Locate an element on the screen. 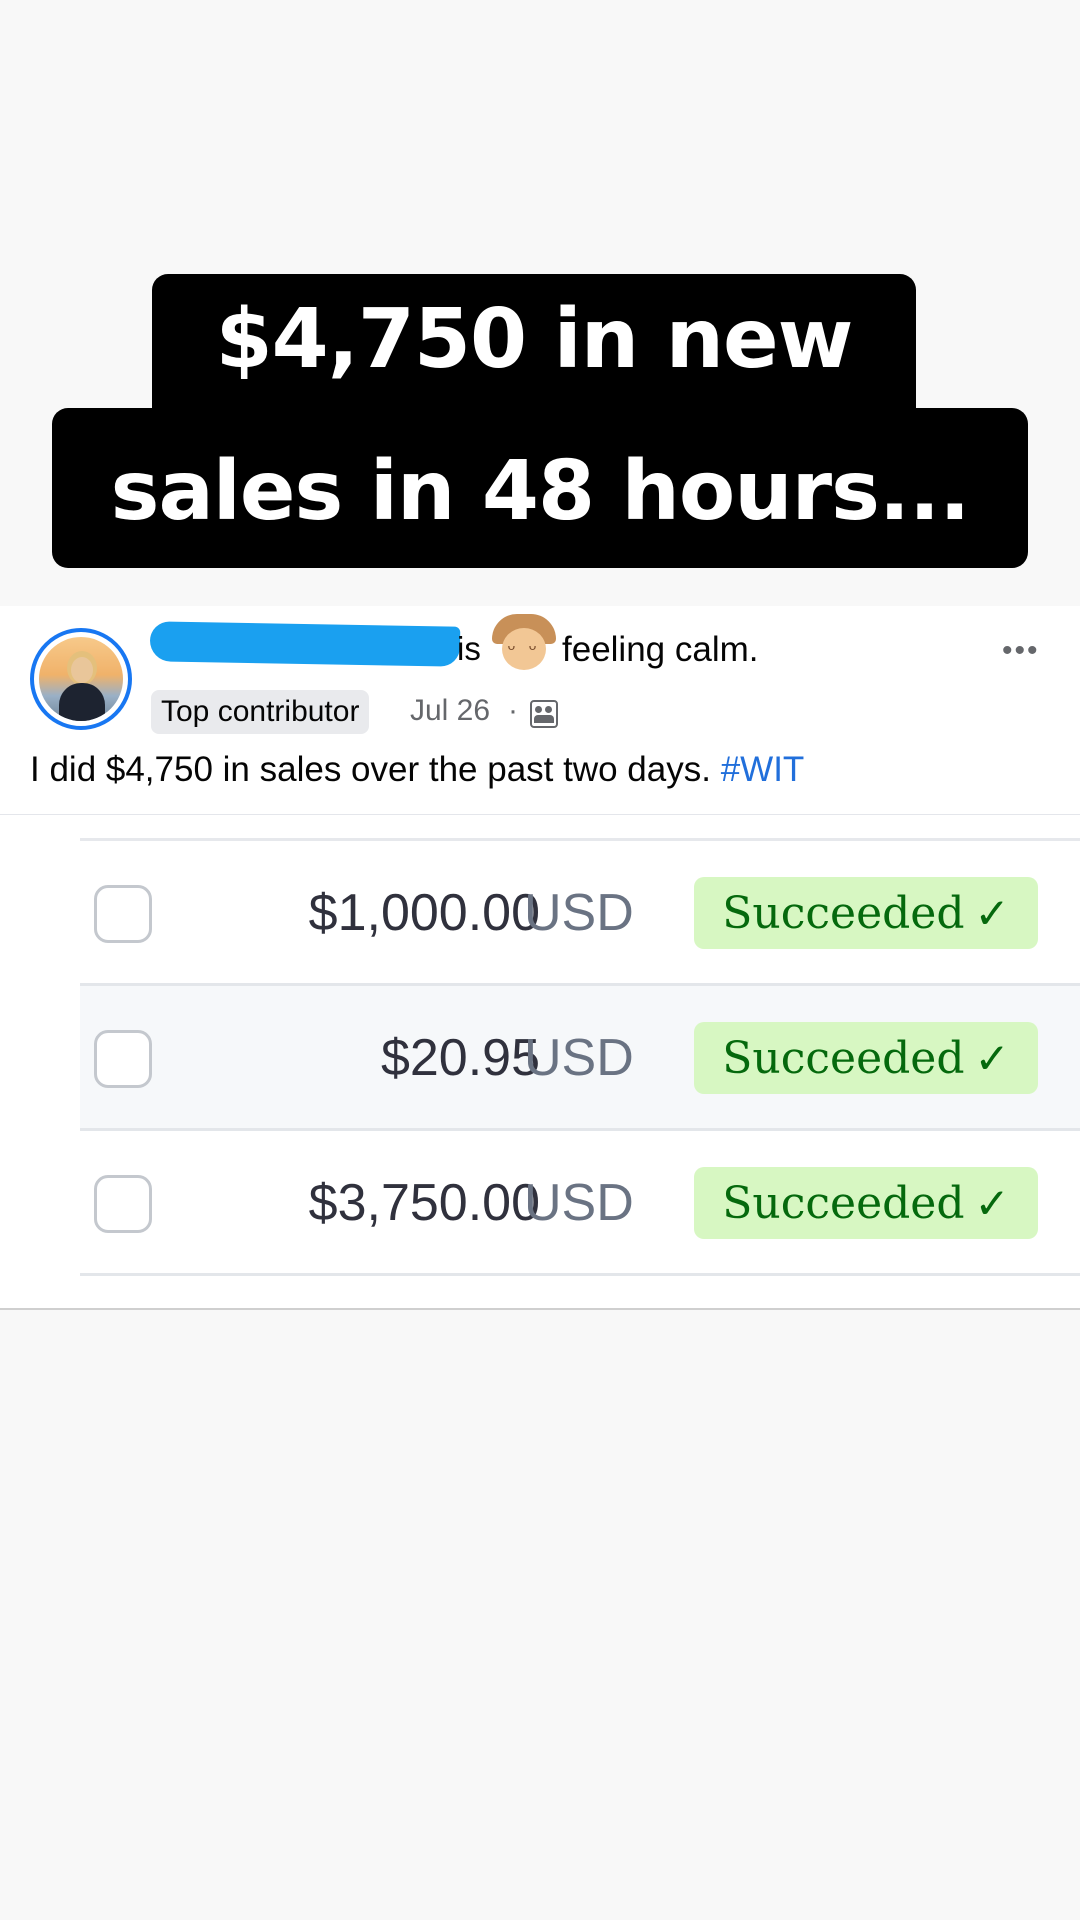 This screenshot has width=1080, height=1920. feeling-text: feeling calm. is located at coordinates (660, 649).